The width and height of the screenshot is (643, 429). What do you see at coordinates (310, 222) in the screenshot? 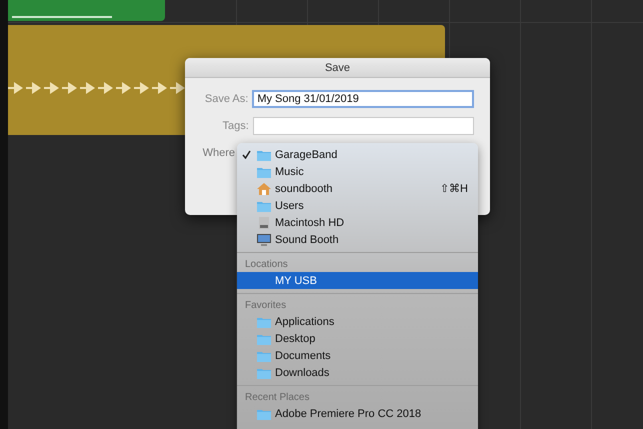
I see `item-label: Macintosh HD` at bounding box center [310, 222].